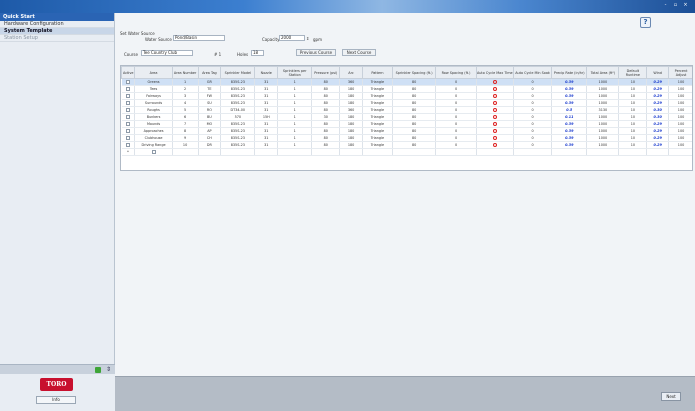 This screenshot has width=695, height=411. Describe the element at coordinates (210, 131) in the screenshot. I see `table-cell: AP` at that location.